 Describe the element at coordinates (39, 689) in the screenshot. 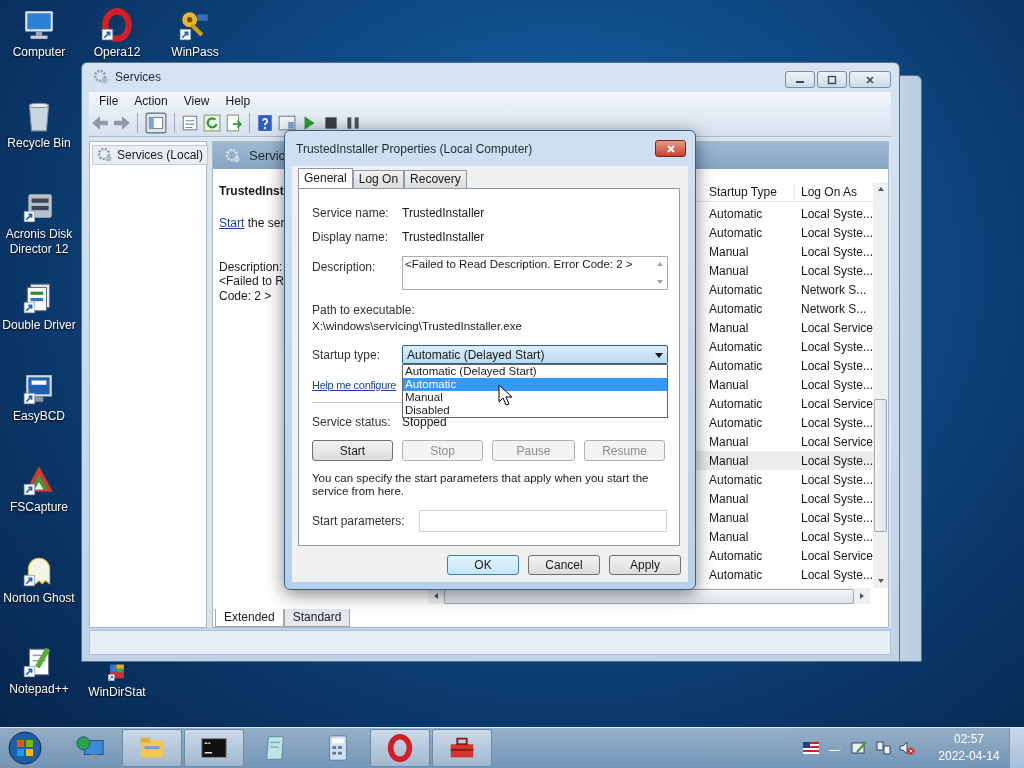

I see `desktop-icon-label: Notepad++` at that location.